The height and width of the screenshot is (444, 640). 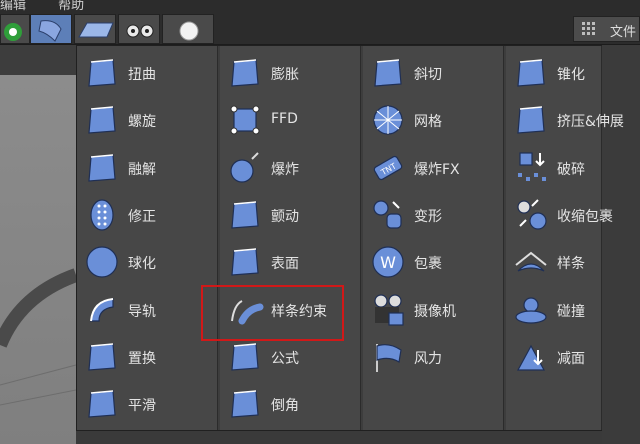 I want to click on menu-item-label: FFD, so click(x=284, y=119).